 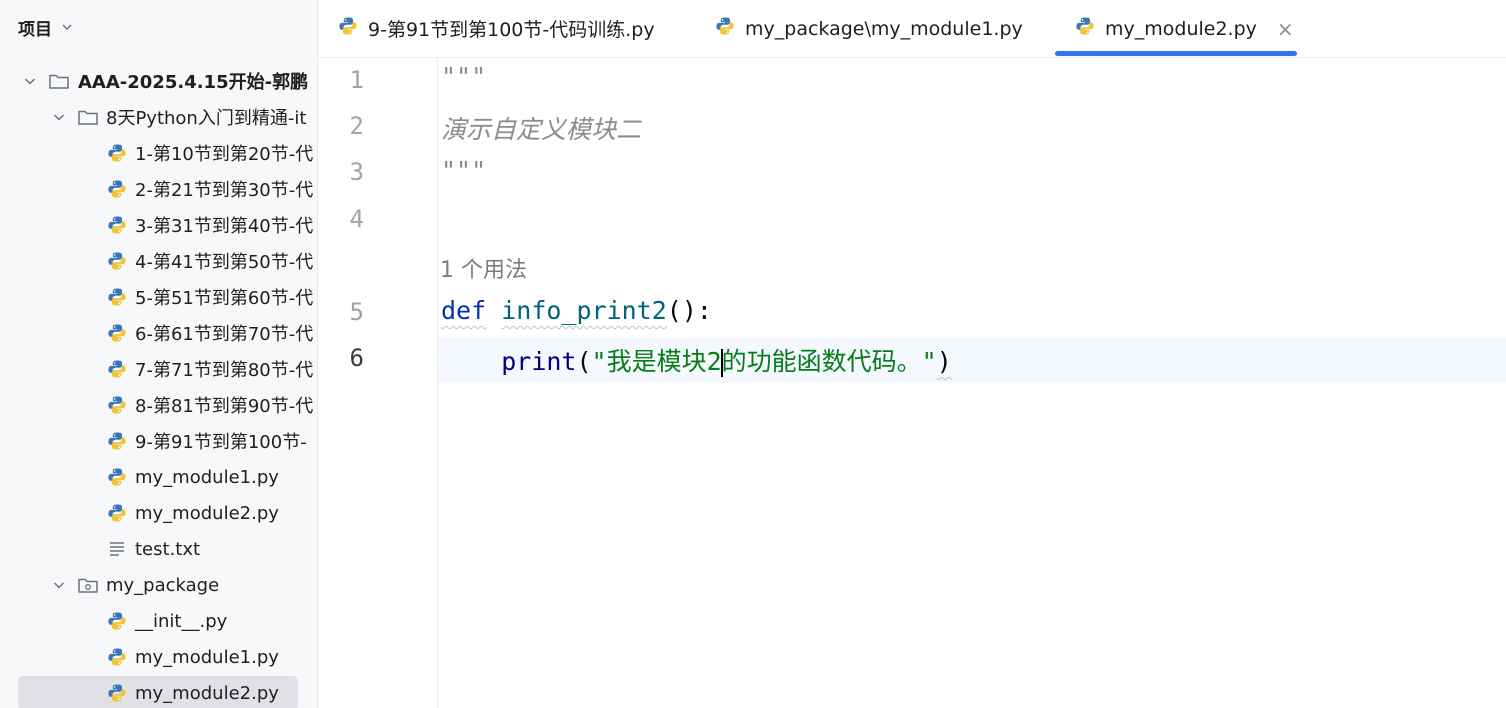 What do you see at coordinates (224, 334) in the screenshot?
I see `tree-item-label: 6-第61节到第70节-代` at bounding box center [224, 334].